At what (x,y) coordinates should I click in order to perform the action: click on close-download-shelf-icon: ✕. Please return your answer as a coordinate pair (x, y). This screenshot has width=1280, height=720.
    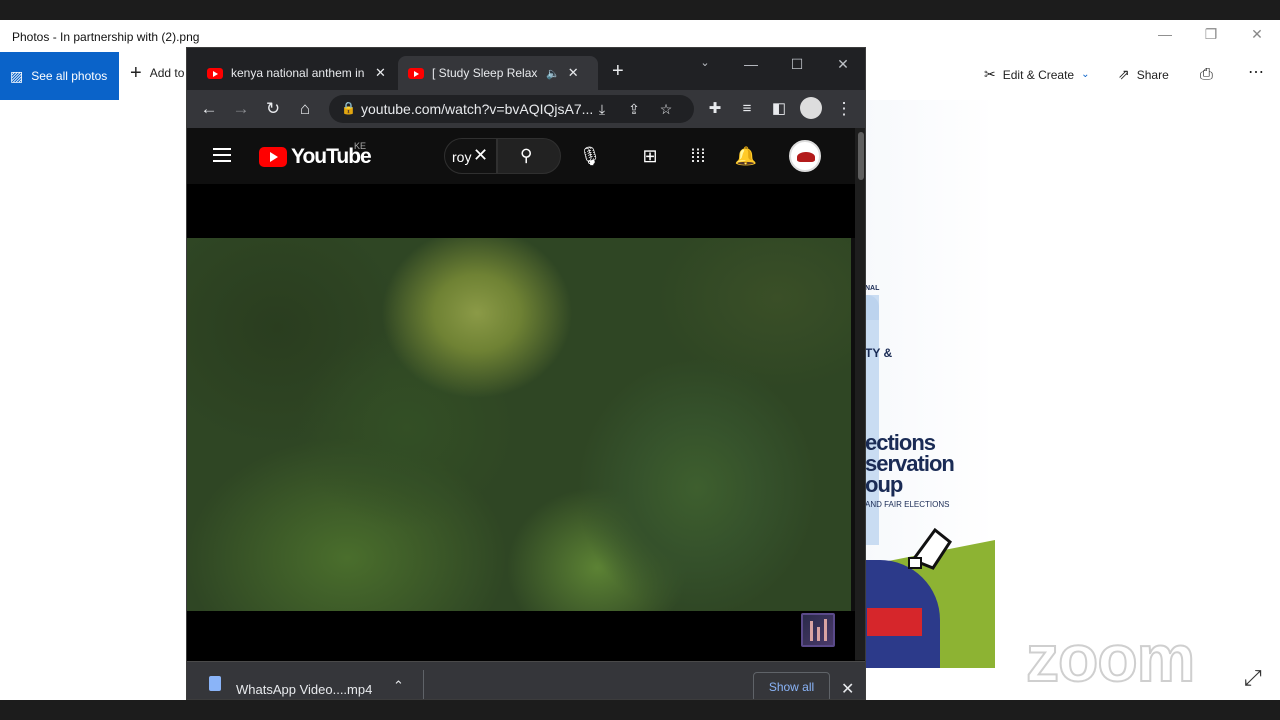
    Looking at the image, I should click on (847, 689).